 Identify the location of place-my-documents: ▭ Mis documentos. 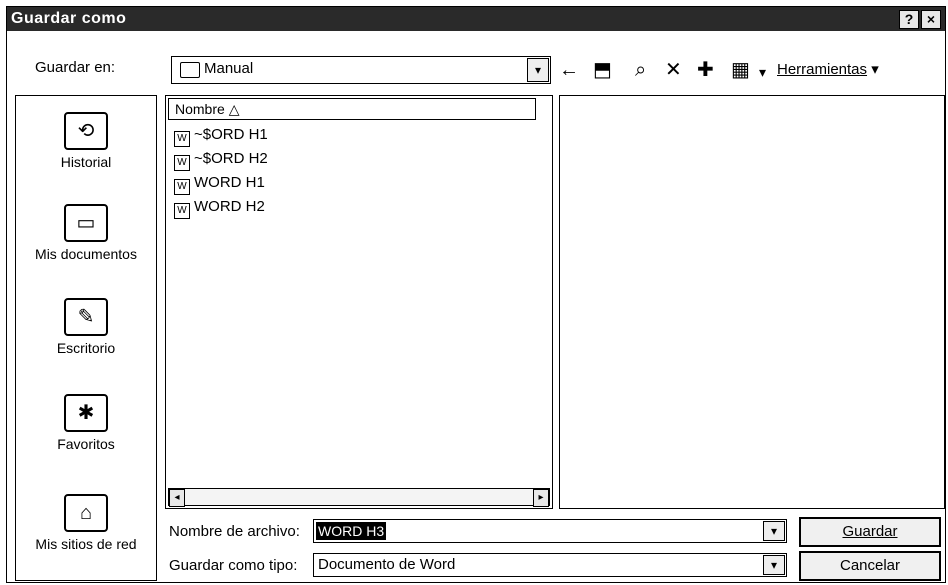
(86, 233).